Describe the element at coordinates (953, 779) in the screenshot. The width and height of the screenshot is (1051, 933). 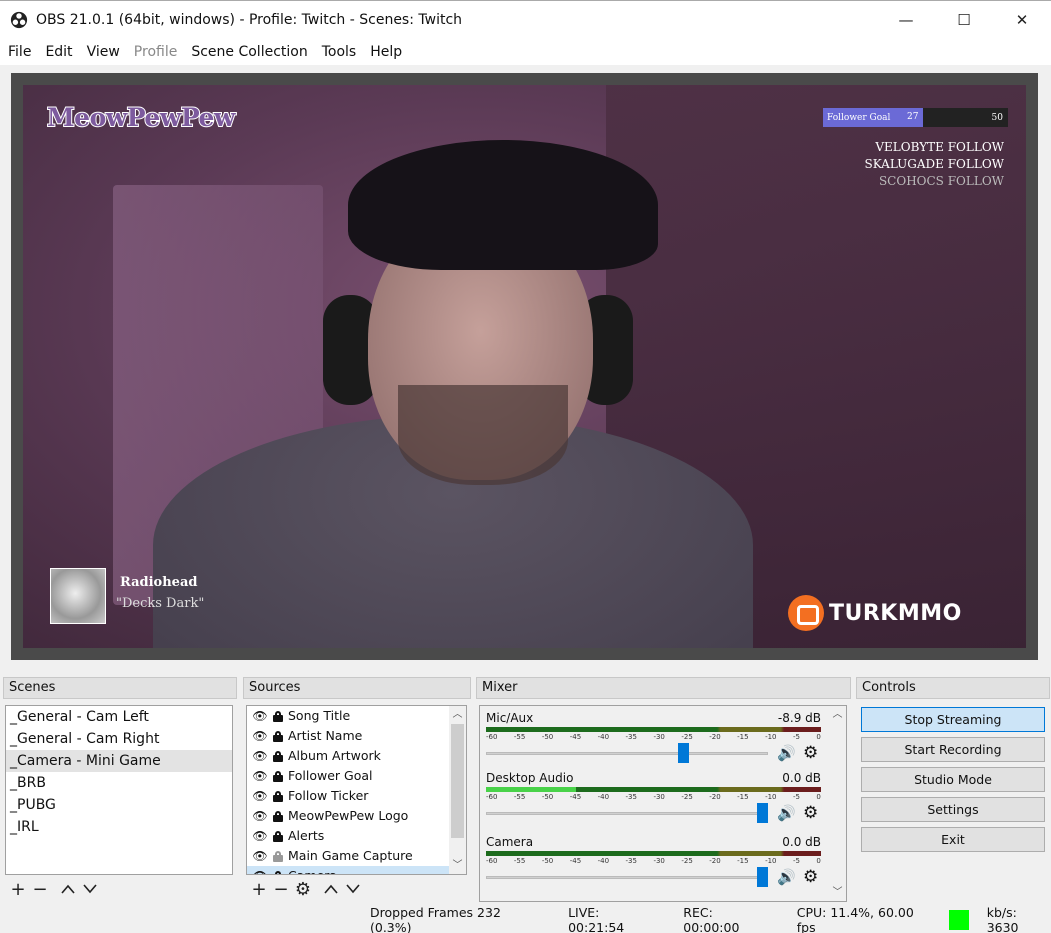
I see `studio-mode-button: Studio Mode` at that location.